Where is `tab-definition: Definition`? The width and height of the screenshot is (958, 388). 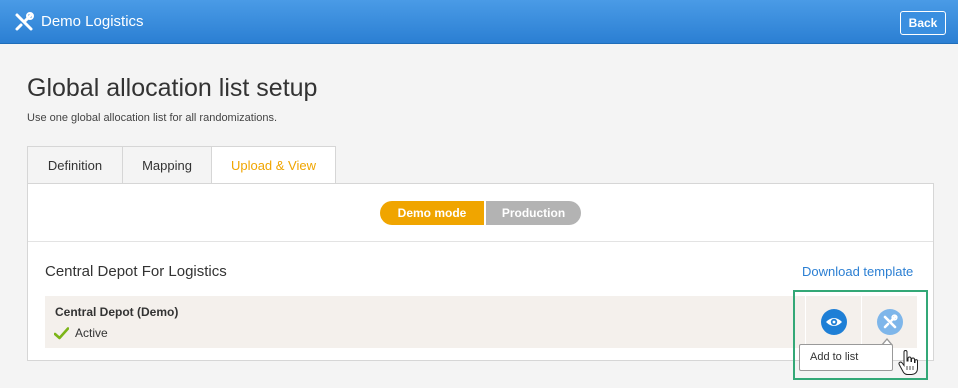
tab-definition: Definition is located at coordinates (75, 165).